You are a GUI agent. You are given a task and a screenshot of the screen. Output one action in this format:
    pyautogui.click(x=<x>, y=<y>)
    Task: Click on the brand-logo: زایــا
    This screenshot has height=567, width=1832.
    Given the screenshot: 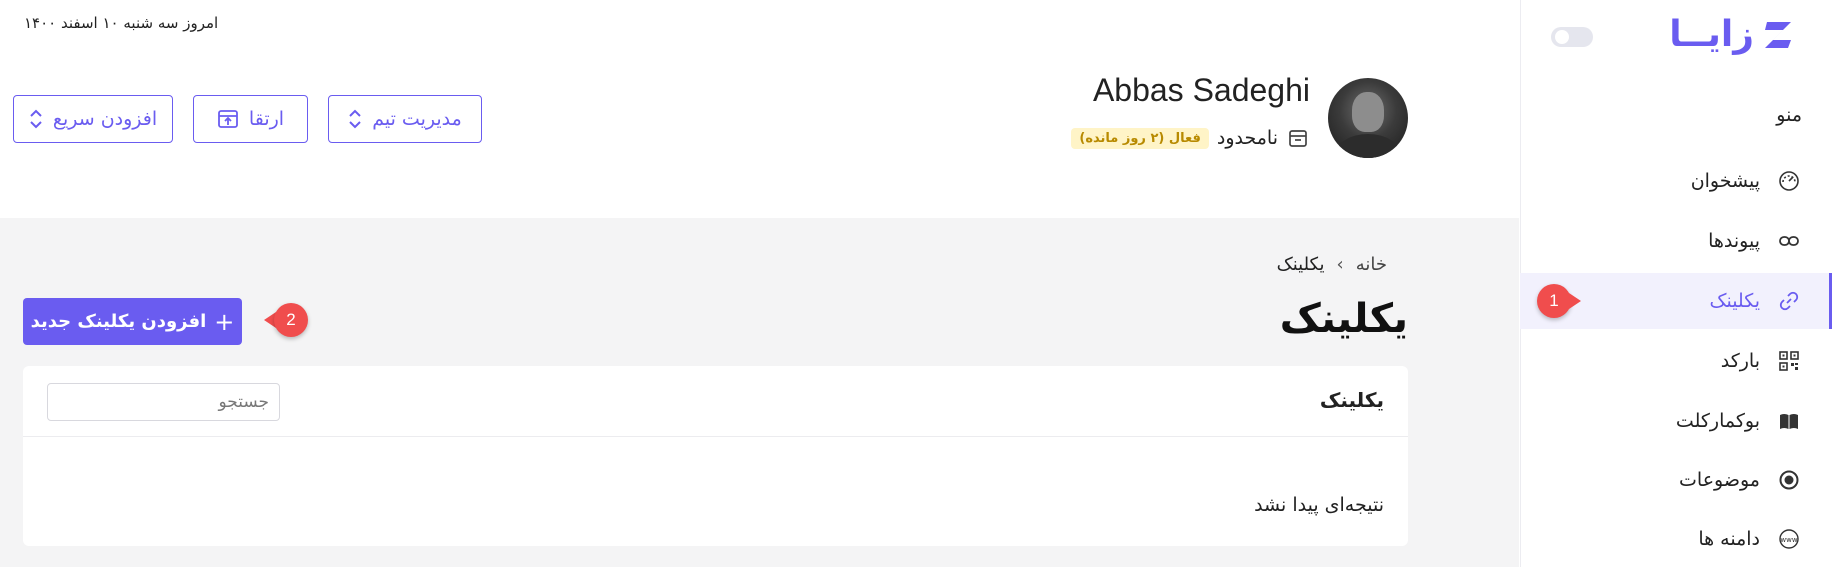 What is the action you would take?
    pyautogui.click(x=1733, y=34)
    